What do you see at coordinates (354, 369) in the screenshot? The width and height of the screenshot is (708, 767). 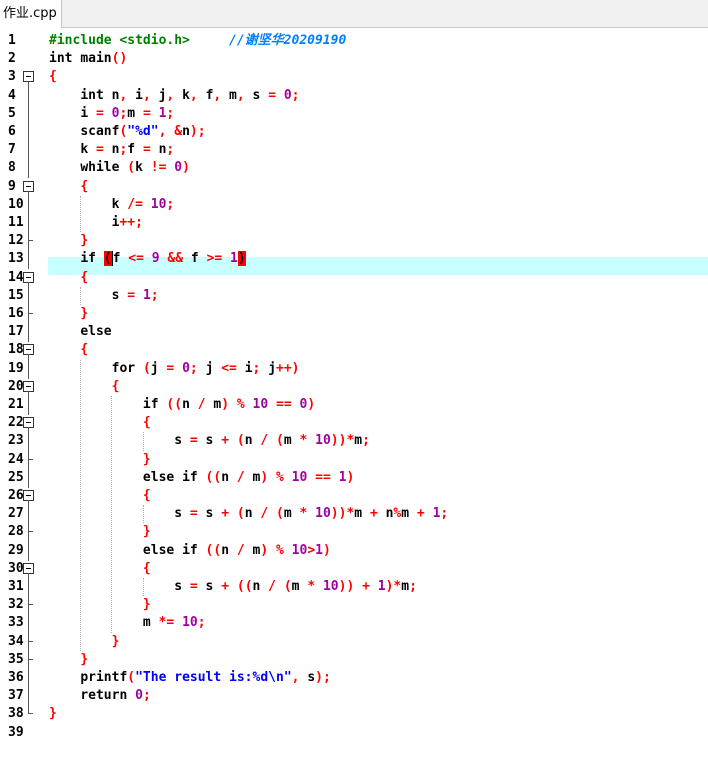 I see `code-line: 19 for (j = 0; j <= i; j++)` at bounding box center [354, 369].